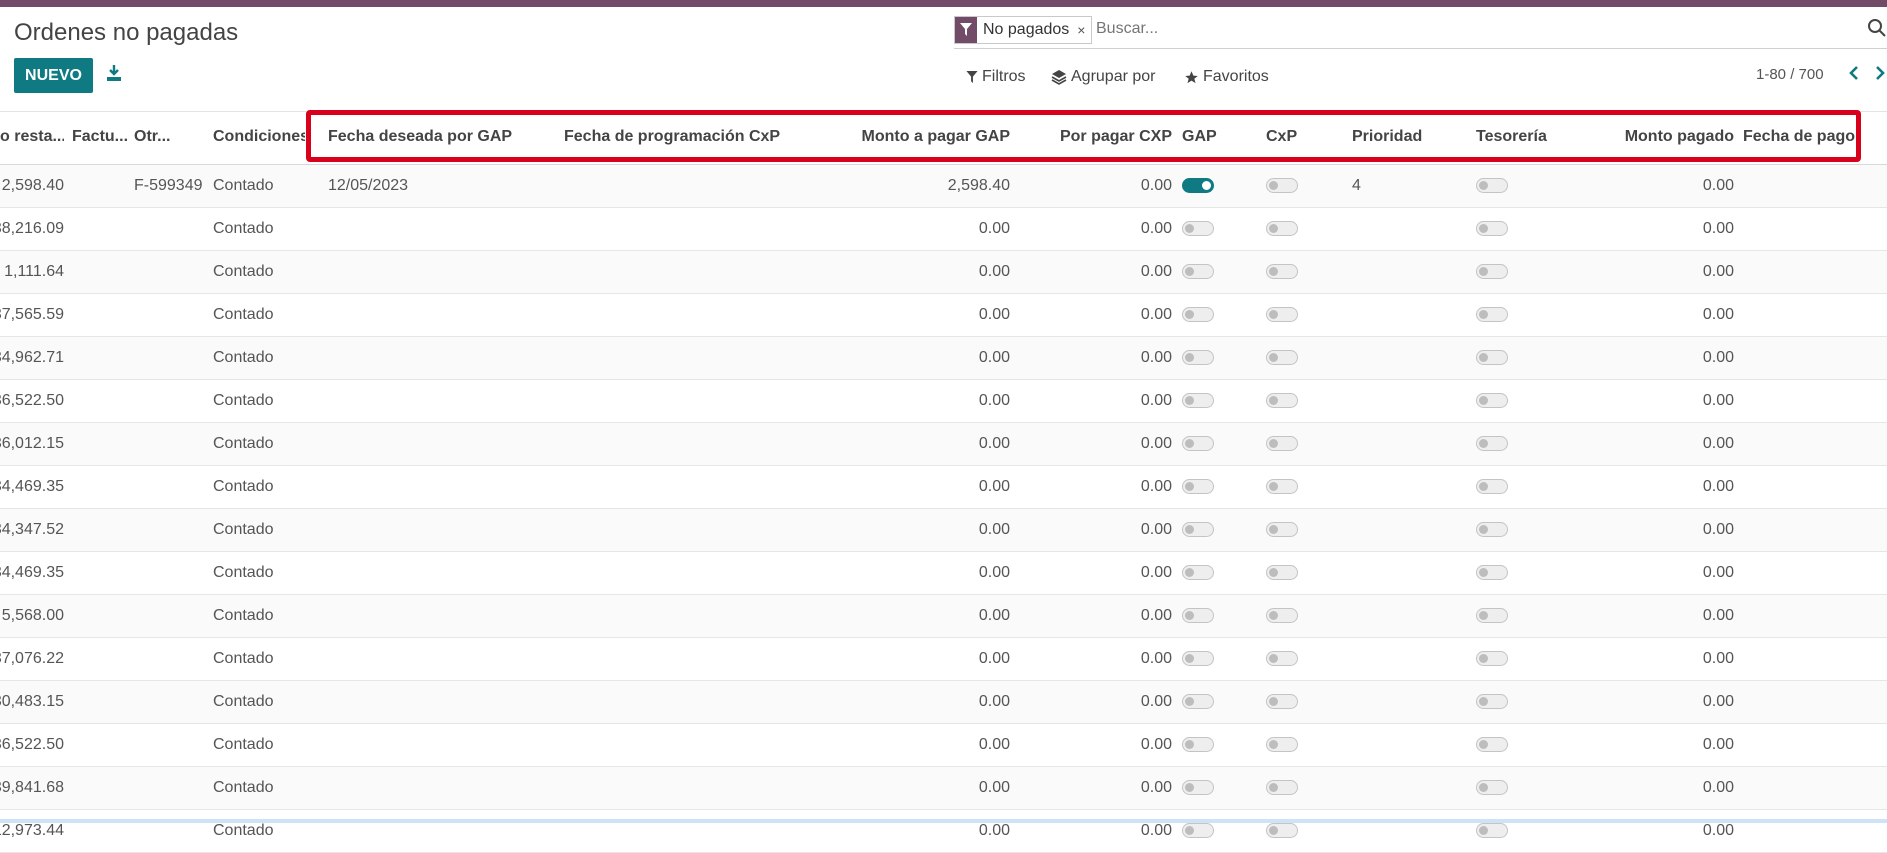  I want to click on cell-amount-gap: 0.00, so click(994, 658).